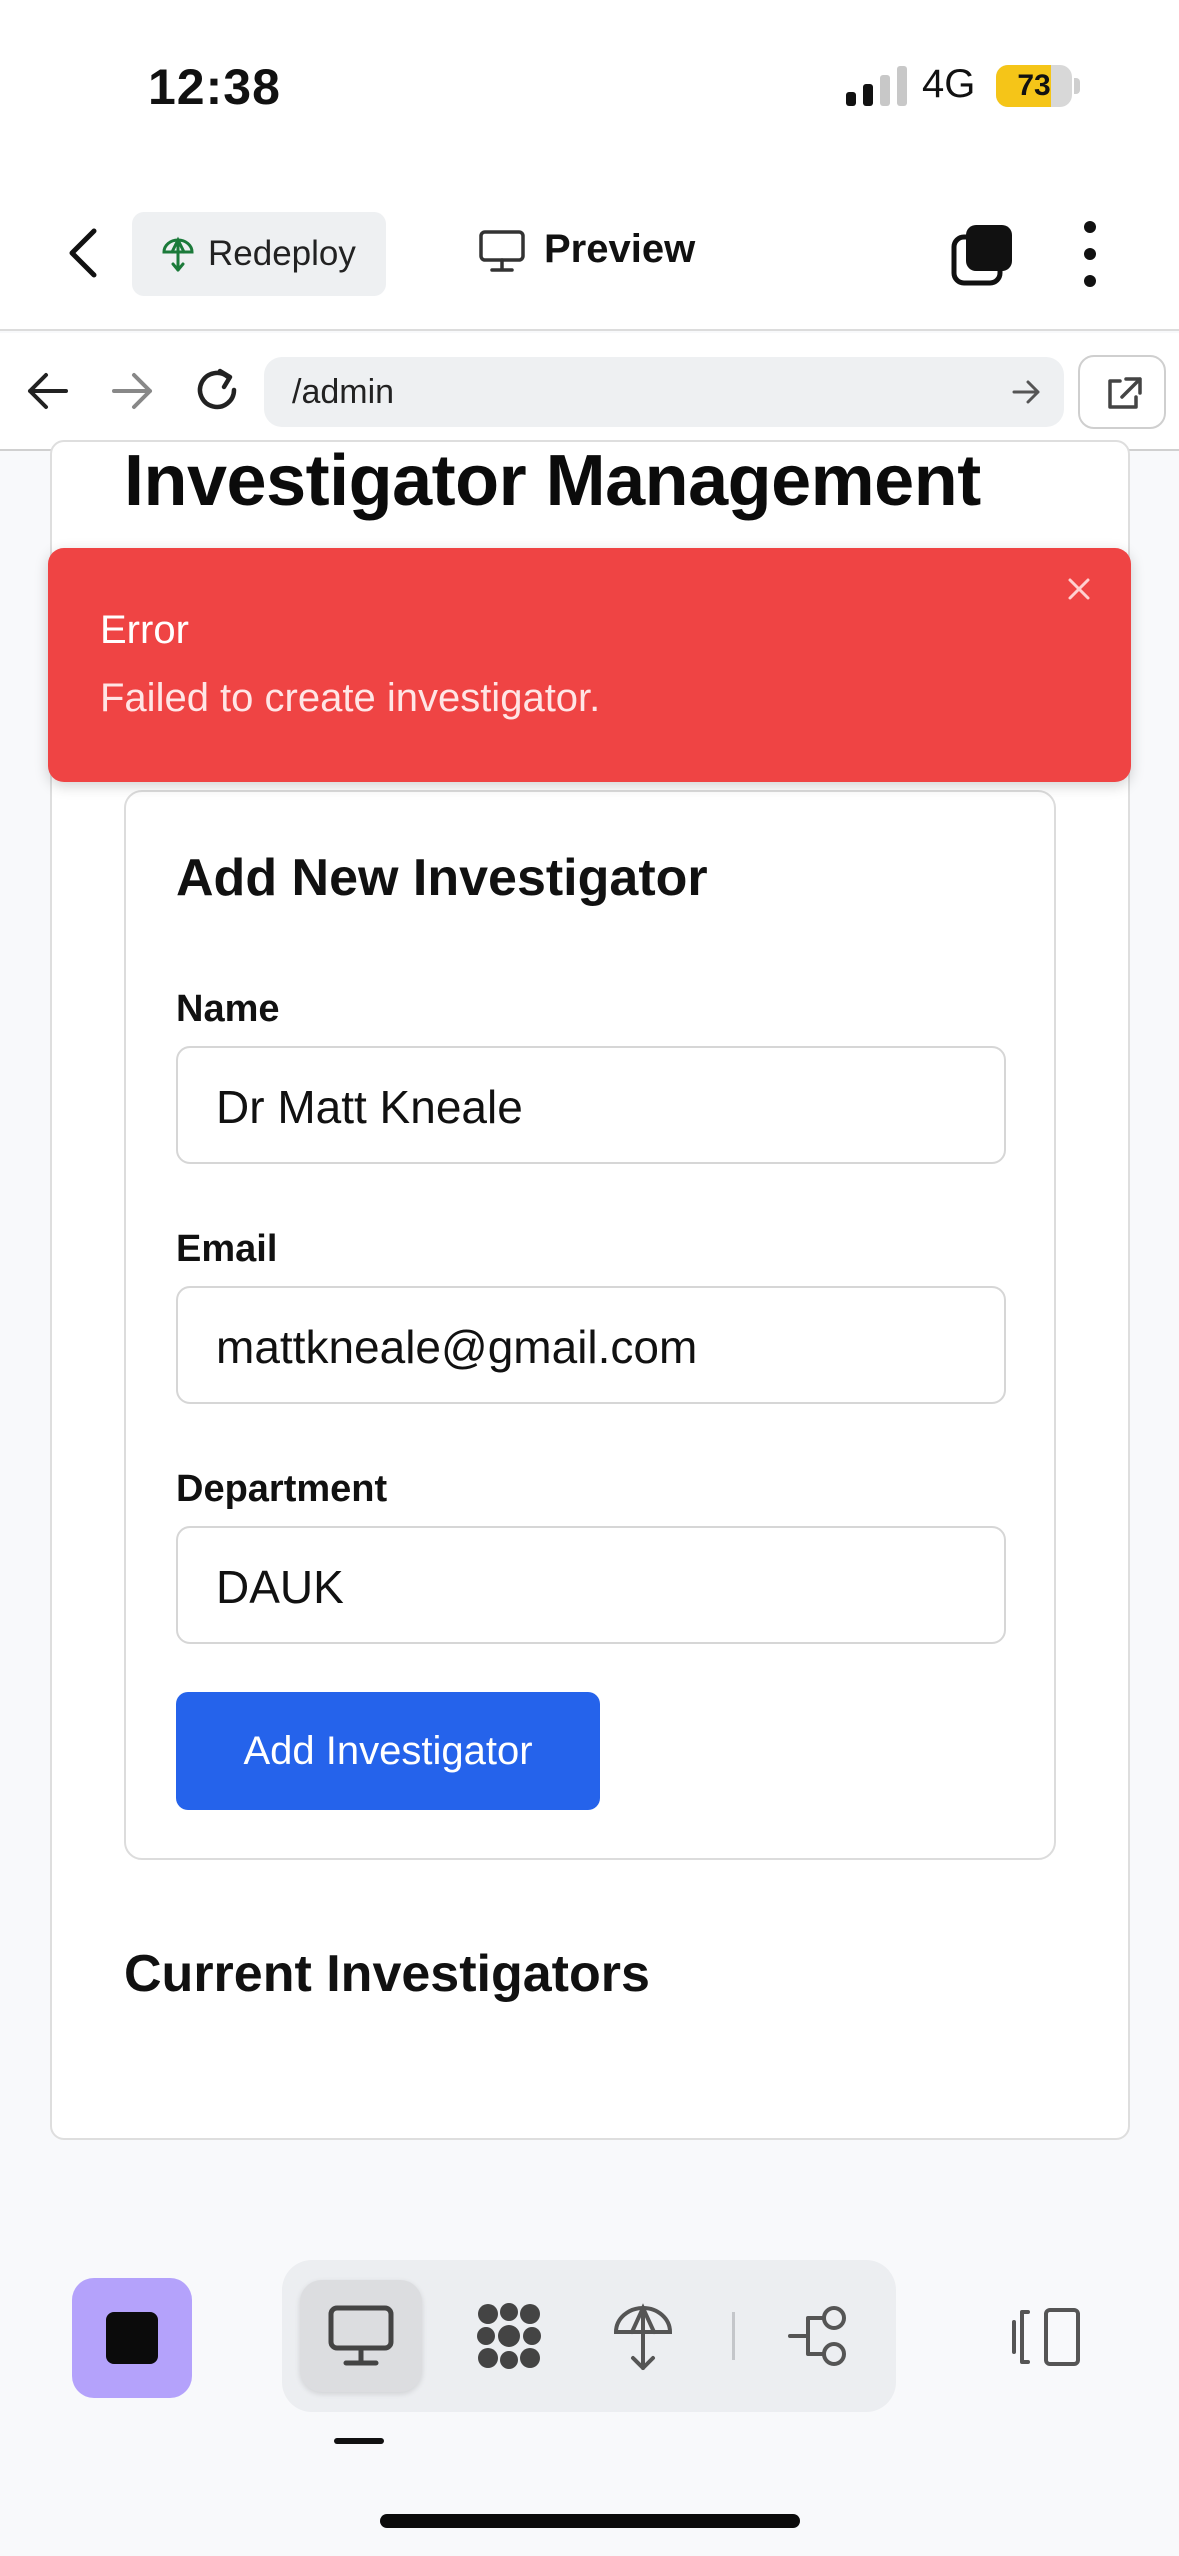 This screenshot has width=1179, height=2556. What do you see at coordinates (1034, 85) in the screenshot?
I see `battery-percent: 73` at bounding box center [1034, 85].